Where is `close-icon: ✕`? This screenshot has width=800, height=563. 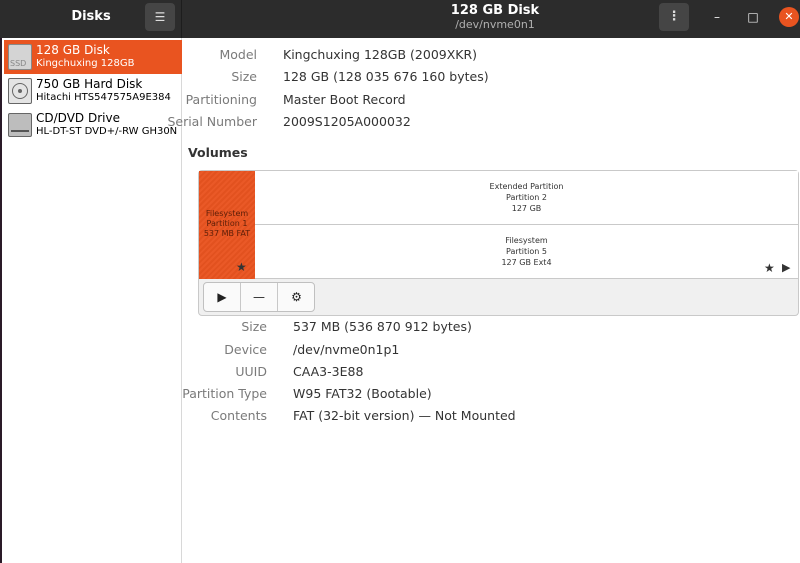 close-icon: ✕ is located at coordinates (789, 16).